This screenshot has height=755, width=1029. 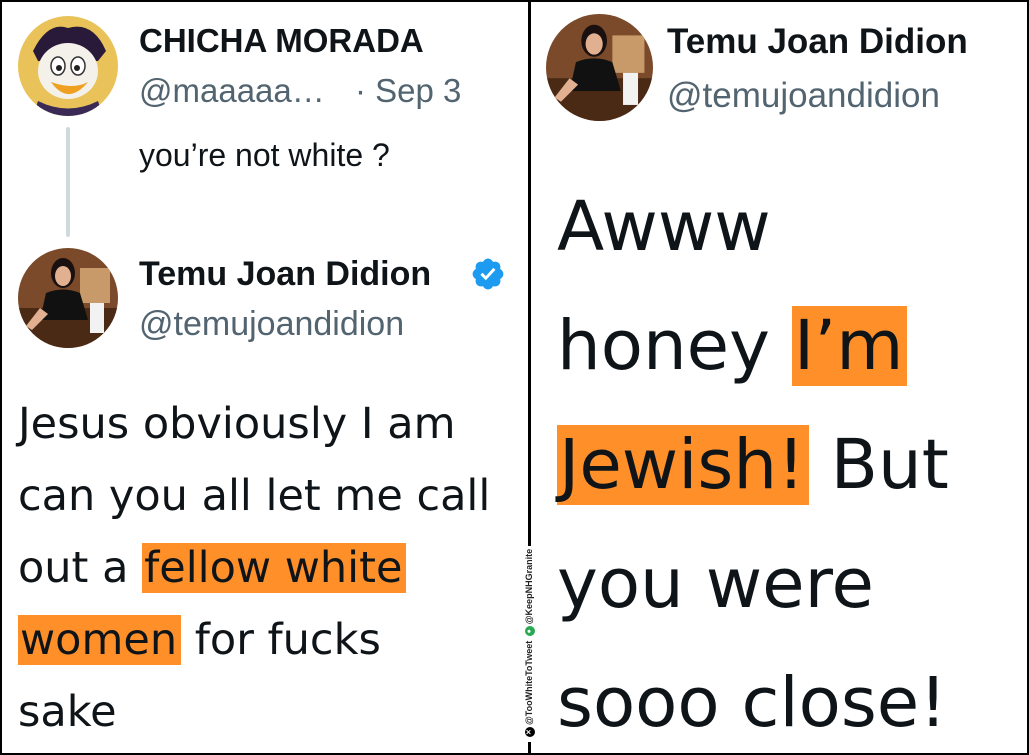 I want to click on highlighted-text: I’m, so click(x=849, y=346).